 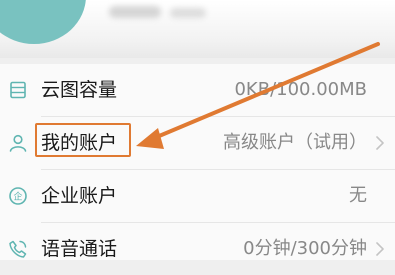 I want to click on storage-icon, so click(x=18, y=90).